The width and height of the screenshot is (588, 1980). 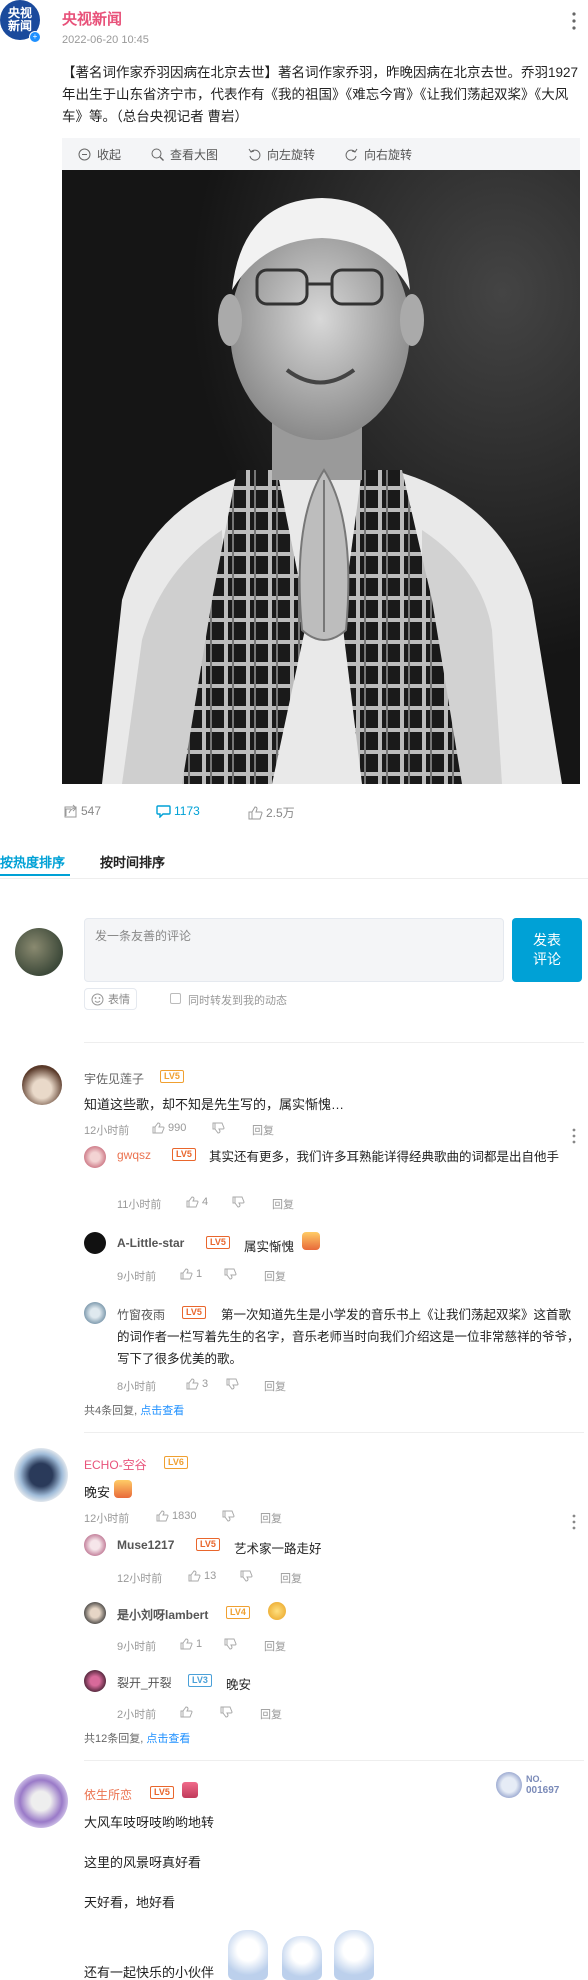 What do you see at coordinates (280, 813) in the screenshot?
I see `like-count: 2.5万` at bounding box center [280, 813].